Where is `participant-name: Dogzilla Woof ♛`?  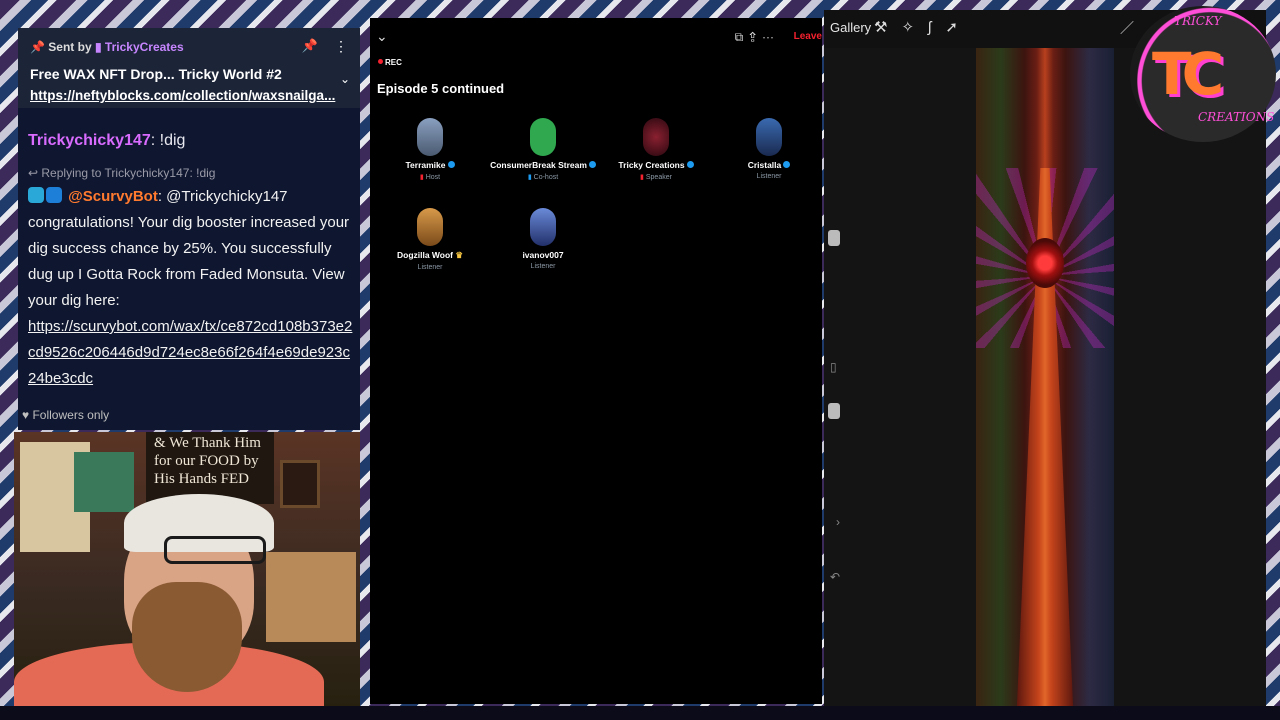
participant-name: Dogzilla Woof ♛ is located at coordinates (429, 255).